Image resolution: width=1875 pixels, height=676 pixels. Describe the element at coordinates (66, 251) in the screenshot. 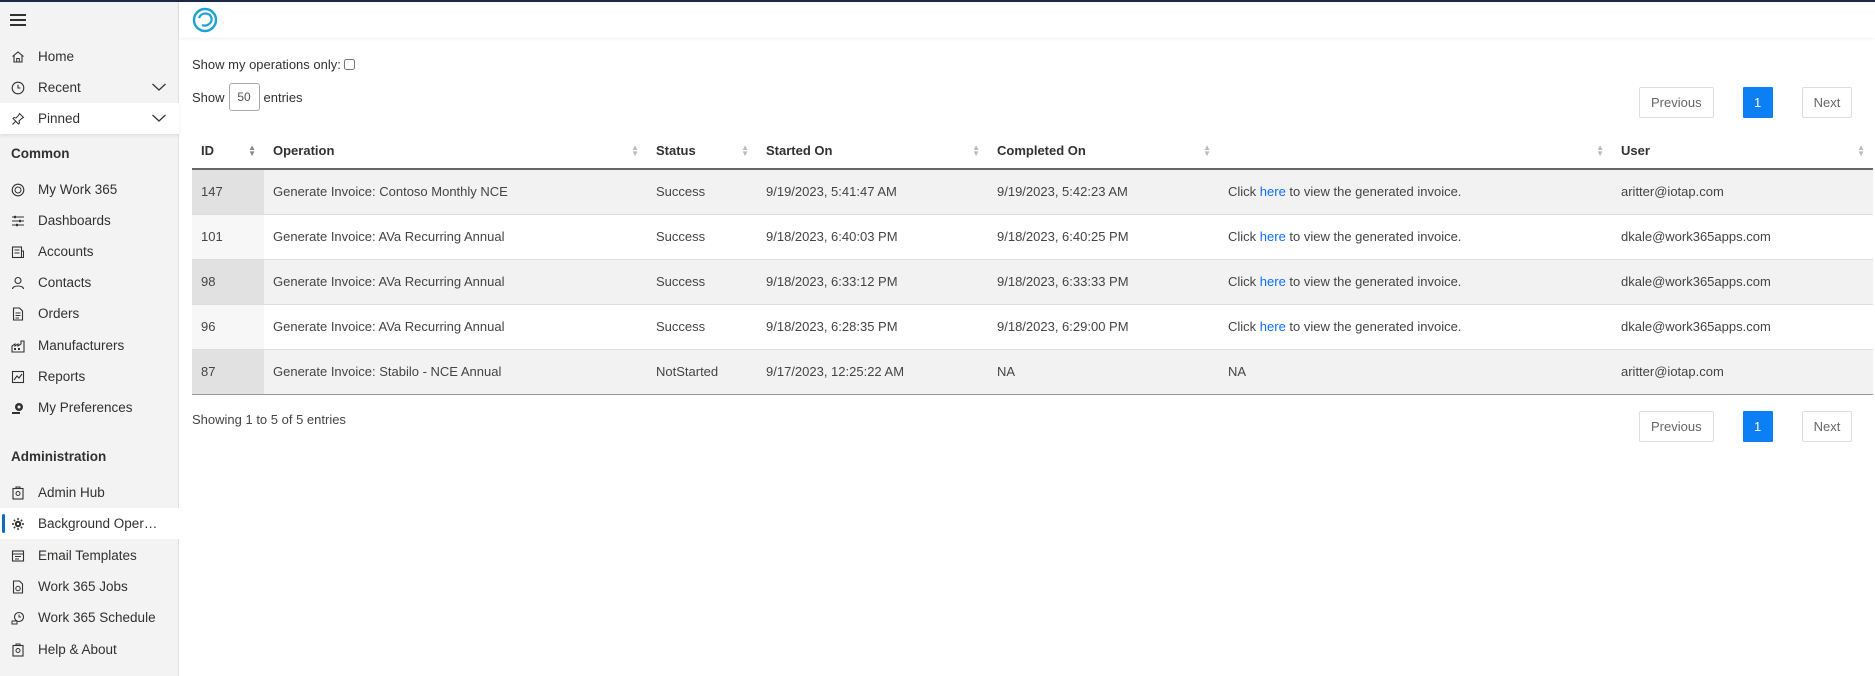

I see `sidebar-item-label: Accounts` at that location.